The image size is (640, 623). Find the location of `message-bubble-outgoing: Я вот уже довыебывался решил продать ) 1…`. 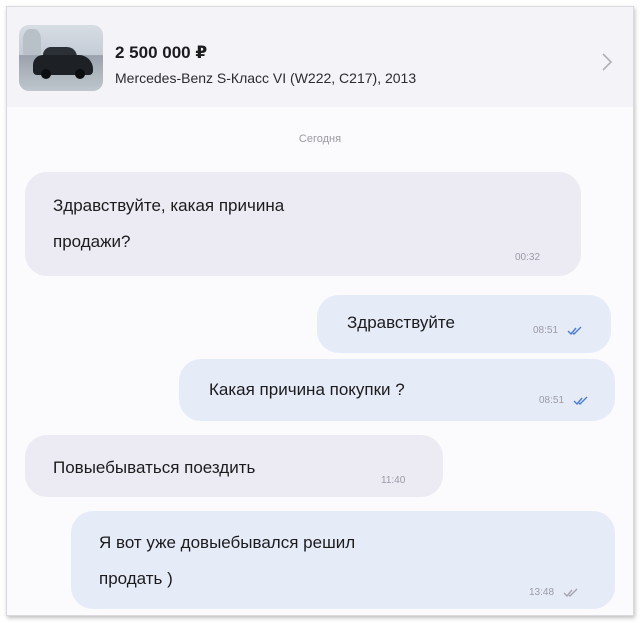

message-bubble-outgoing: Я вот уже довыебывался решил продать ) 1… is located at coordinates (343, 560).